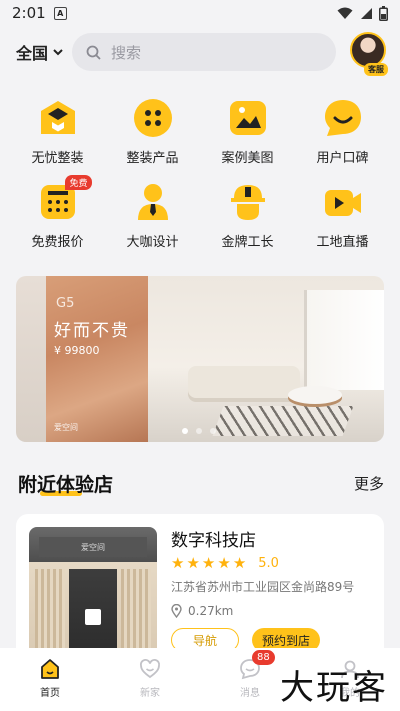 This screenshot has width=400, height=711. I want to click on tab-label: 首页, so click(50, 693).